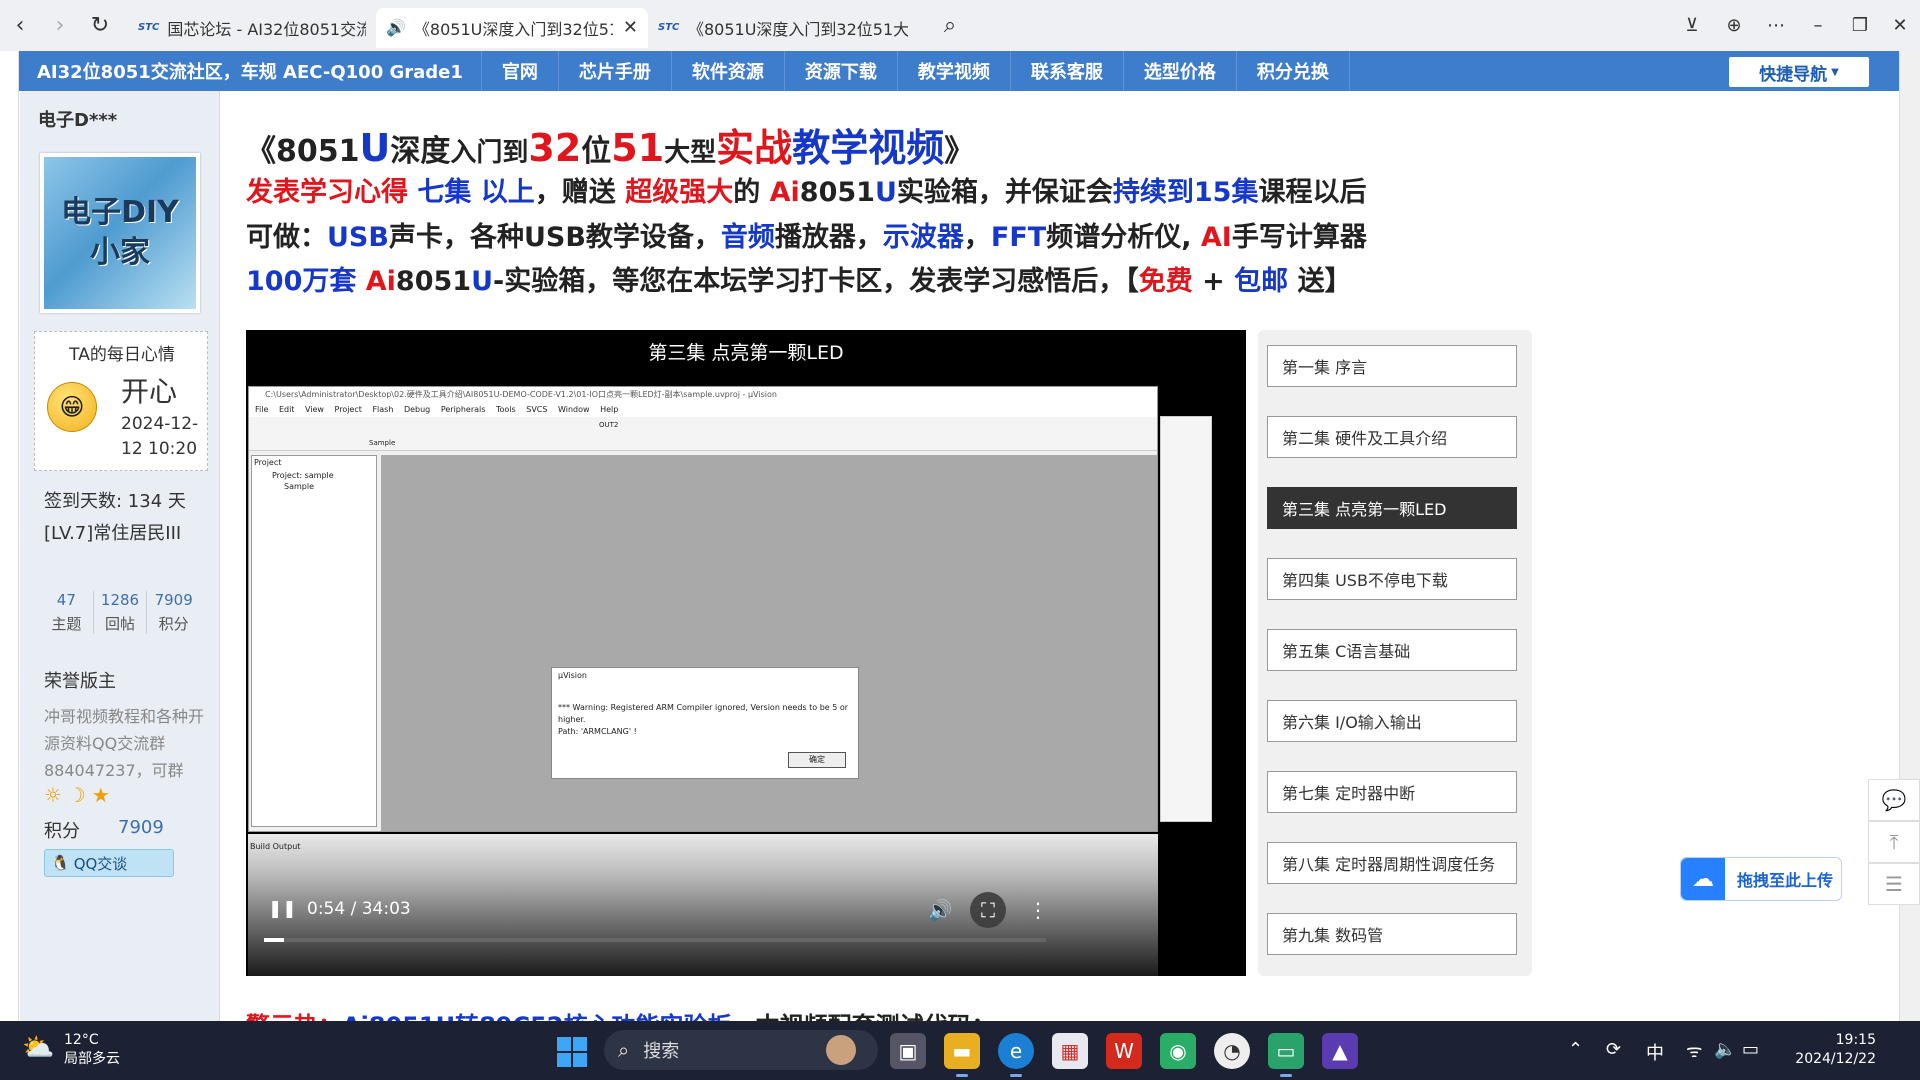  What do you see at coordinates (1070, 1051) in the screenshot?
I see `store-icon: ▦` at bounding box center [1070, 1051].